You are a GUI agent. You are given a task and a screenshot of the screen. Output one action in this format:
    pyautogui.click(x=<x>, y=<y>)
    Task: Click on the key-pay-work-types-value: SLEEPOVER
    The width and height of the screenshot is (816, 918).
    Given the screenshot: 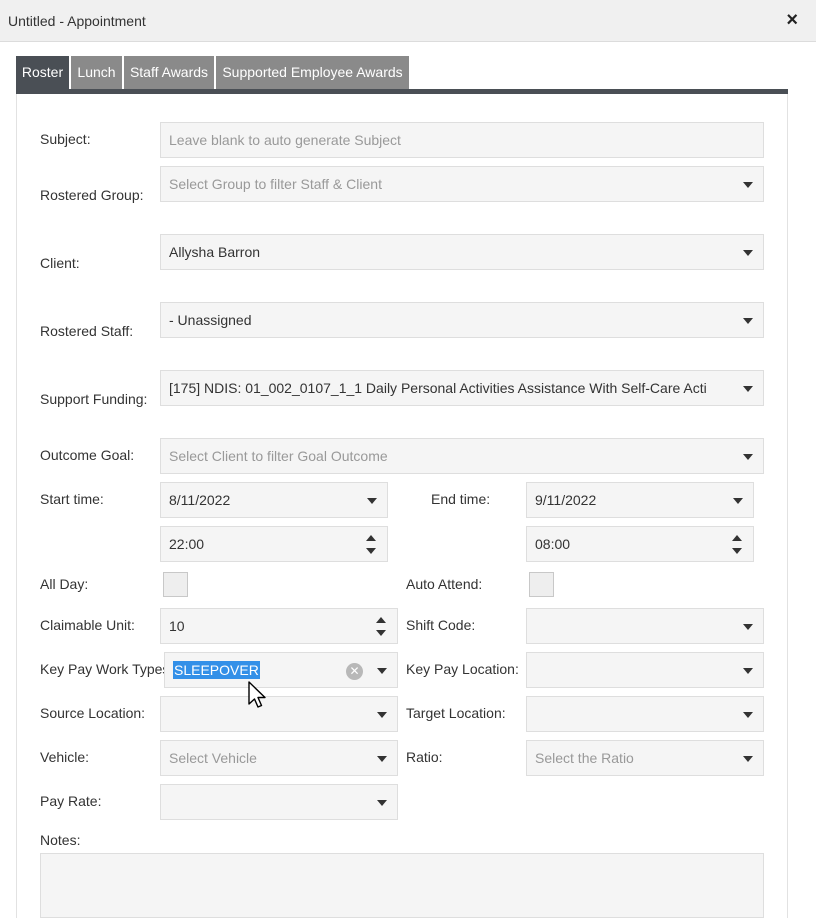 What is the action you would take?
    pyautogui.click(x=216, y=670)
    